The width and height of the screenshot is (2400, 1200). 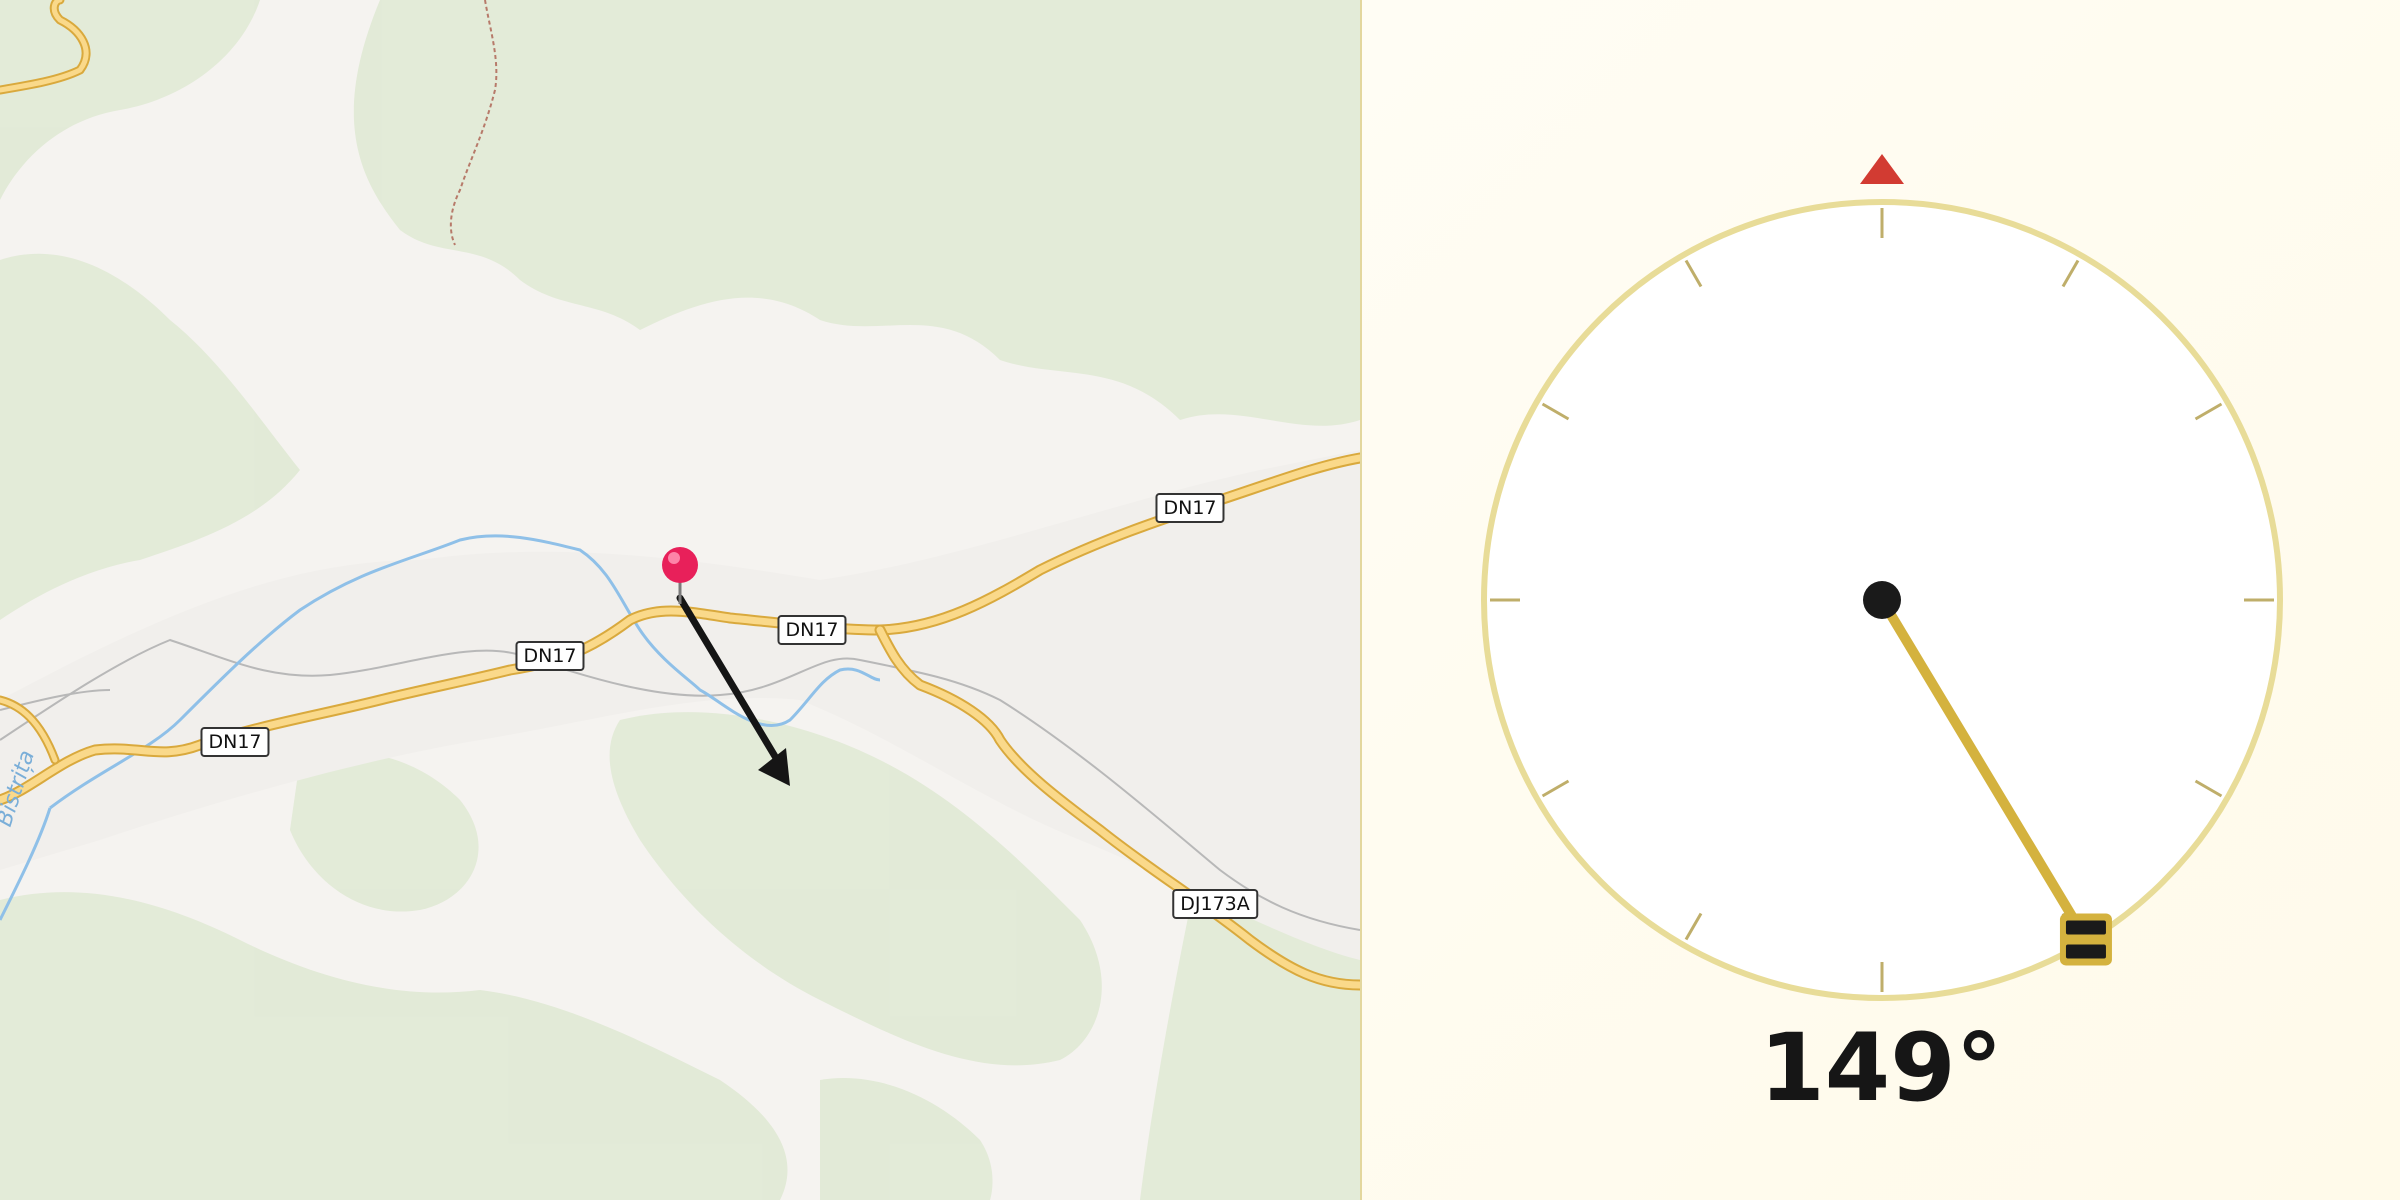 I want to click on needle-pivot, so click(x=1882, y=600).